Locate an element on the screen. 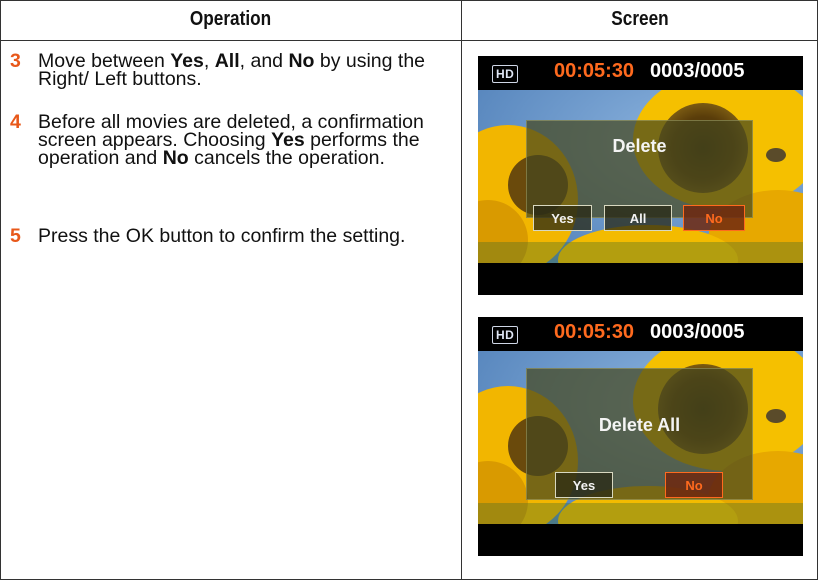 This screenshot has height=581, width=819. option-all-button: All is located at coordinates (638, 218).